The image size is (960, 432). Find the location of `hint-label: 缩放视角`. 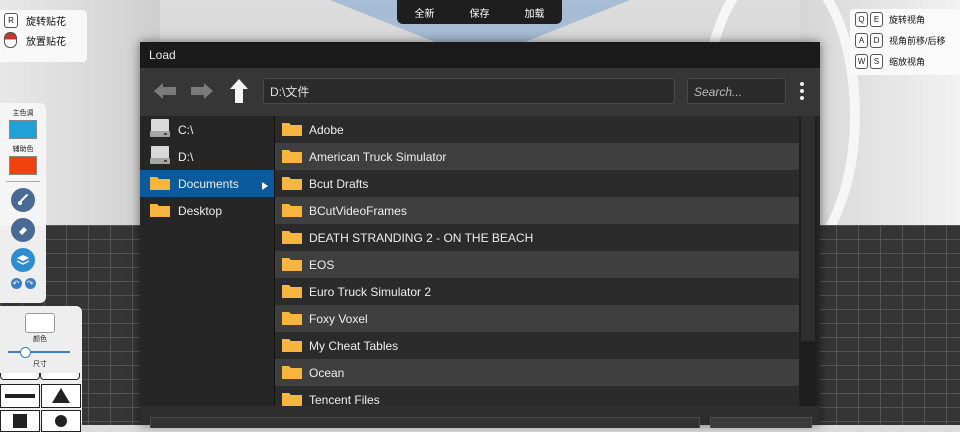

hint-label: 缩放视角 is located at coordinates (907, 62).